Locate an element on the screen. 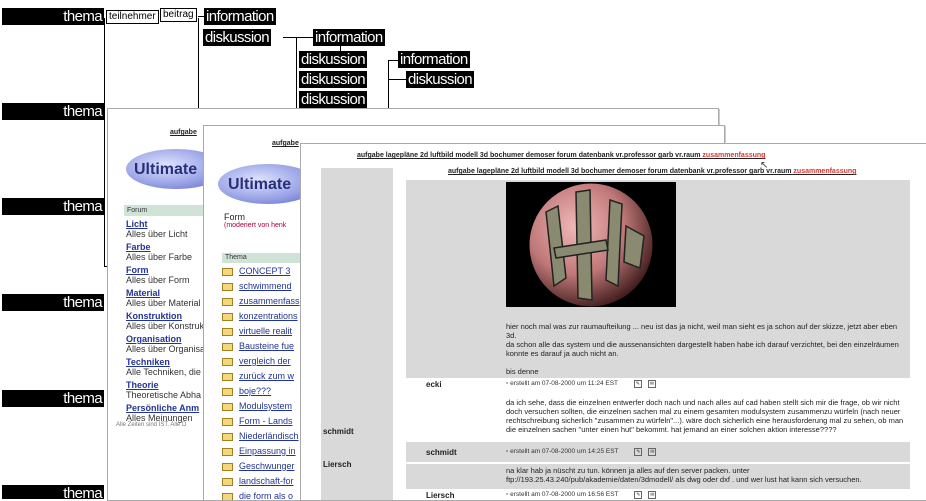  topic-row: Bausteine fue is located at coordinates (261, 346).